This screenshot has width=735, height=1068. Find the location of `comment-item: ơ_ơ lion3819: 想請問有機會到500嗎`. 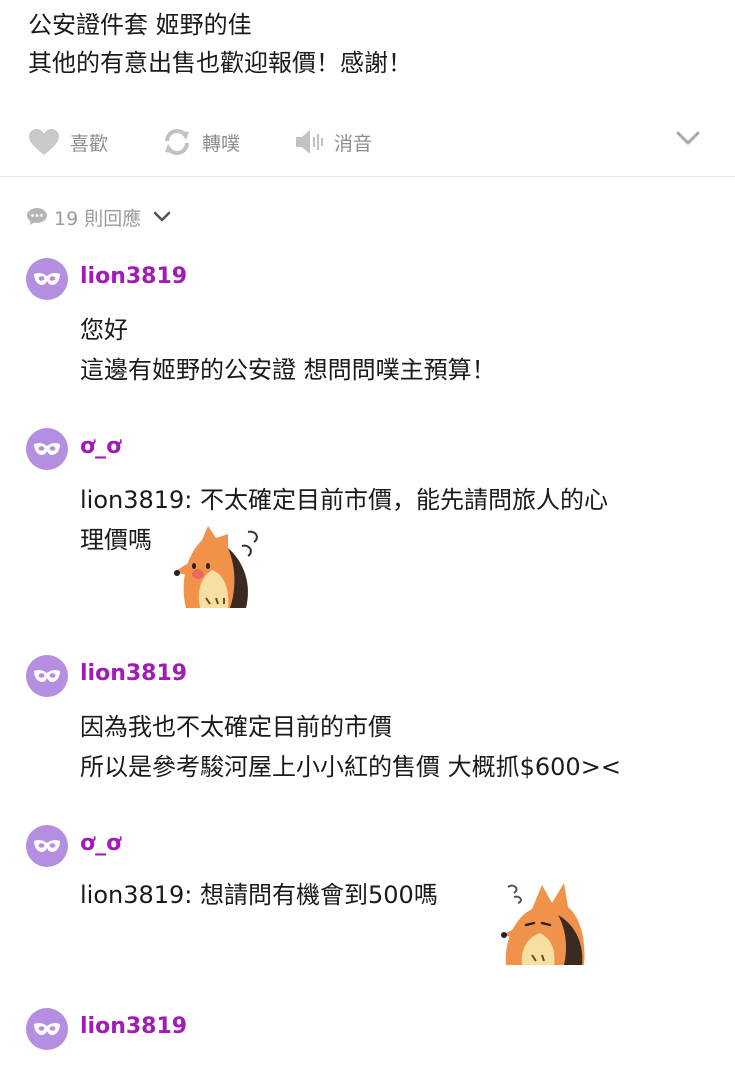

comment-item: ơ_ơ lion3819: 想請問有機會到500嗎 is located at coordinates (376, 900).